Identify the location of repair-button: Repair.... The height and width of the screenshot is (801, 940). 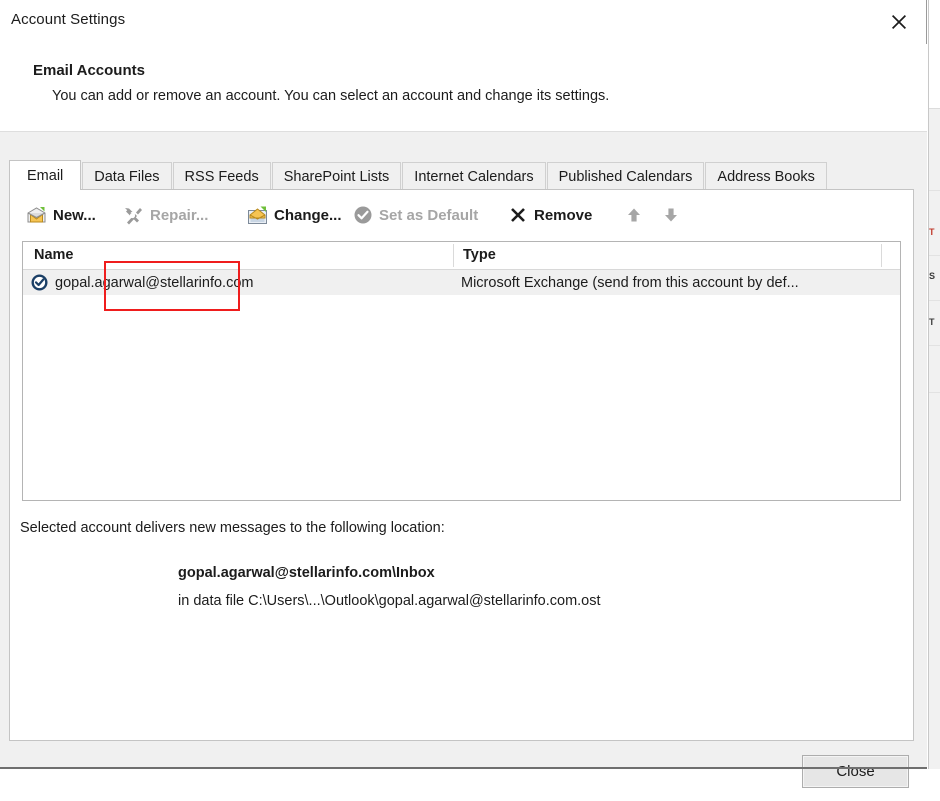
(165, 215).